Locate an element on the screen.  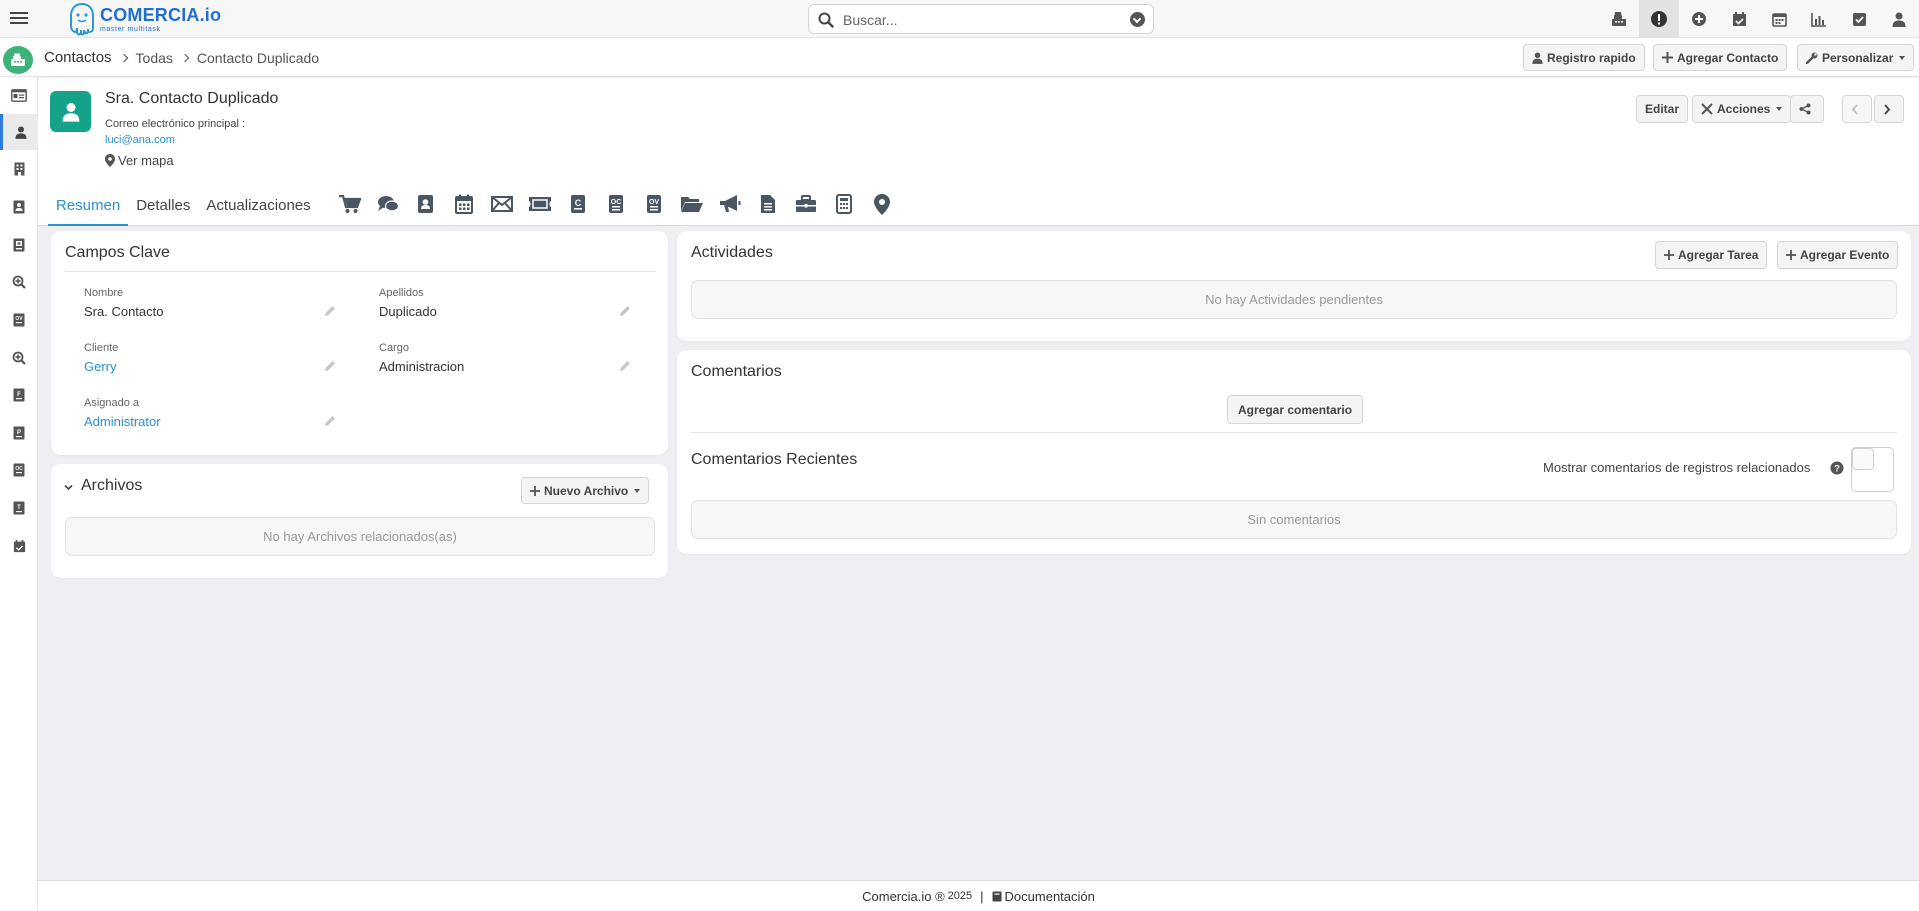
quick-record-button: Registro rapido is located at coordinates (1584, 57).